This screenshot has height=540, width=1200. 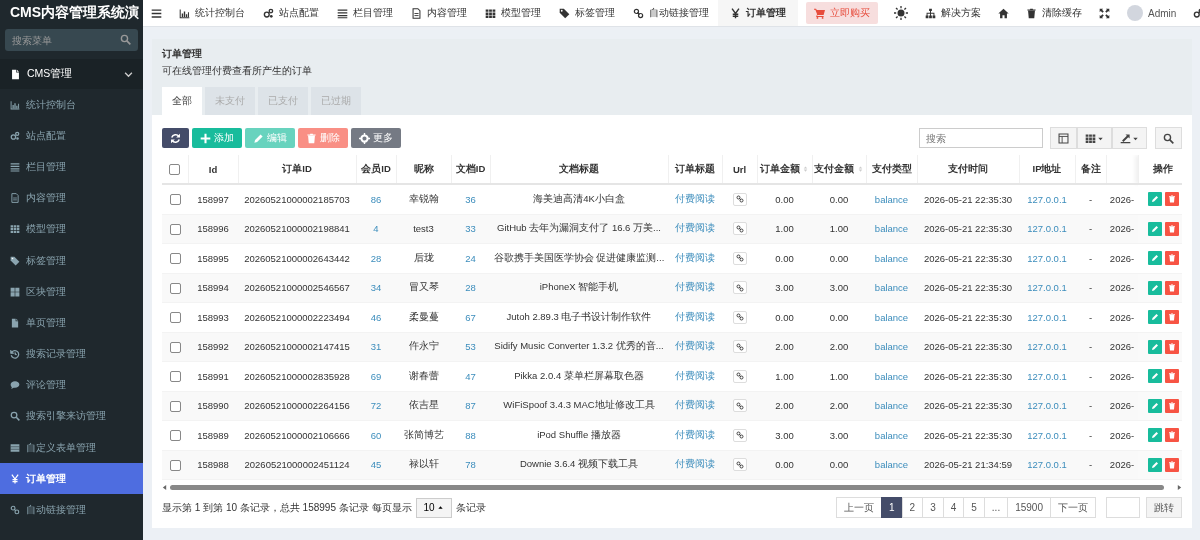 I want to click on table-link: 88, so click(x=470, y=435).